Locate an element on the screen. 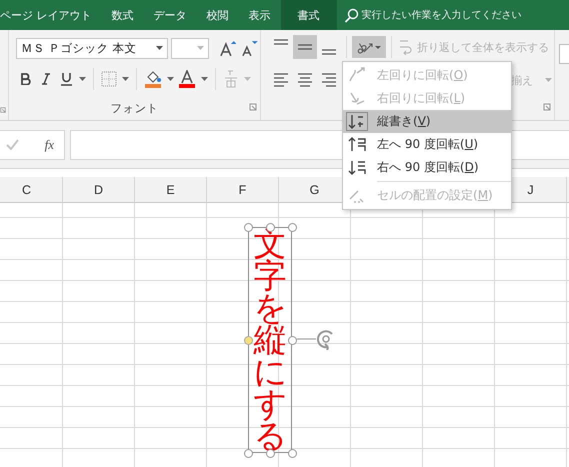 This screenshot has width=569, height=467. italic-icon is located at coordinates (46, 79).